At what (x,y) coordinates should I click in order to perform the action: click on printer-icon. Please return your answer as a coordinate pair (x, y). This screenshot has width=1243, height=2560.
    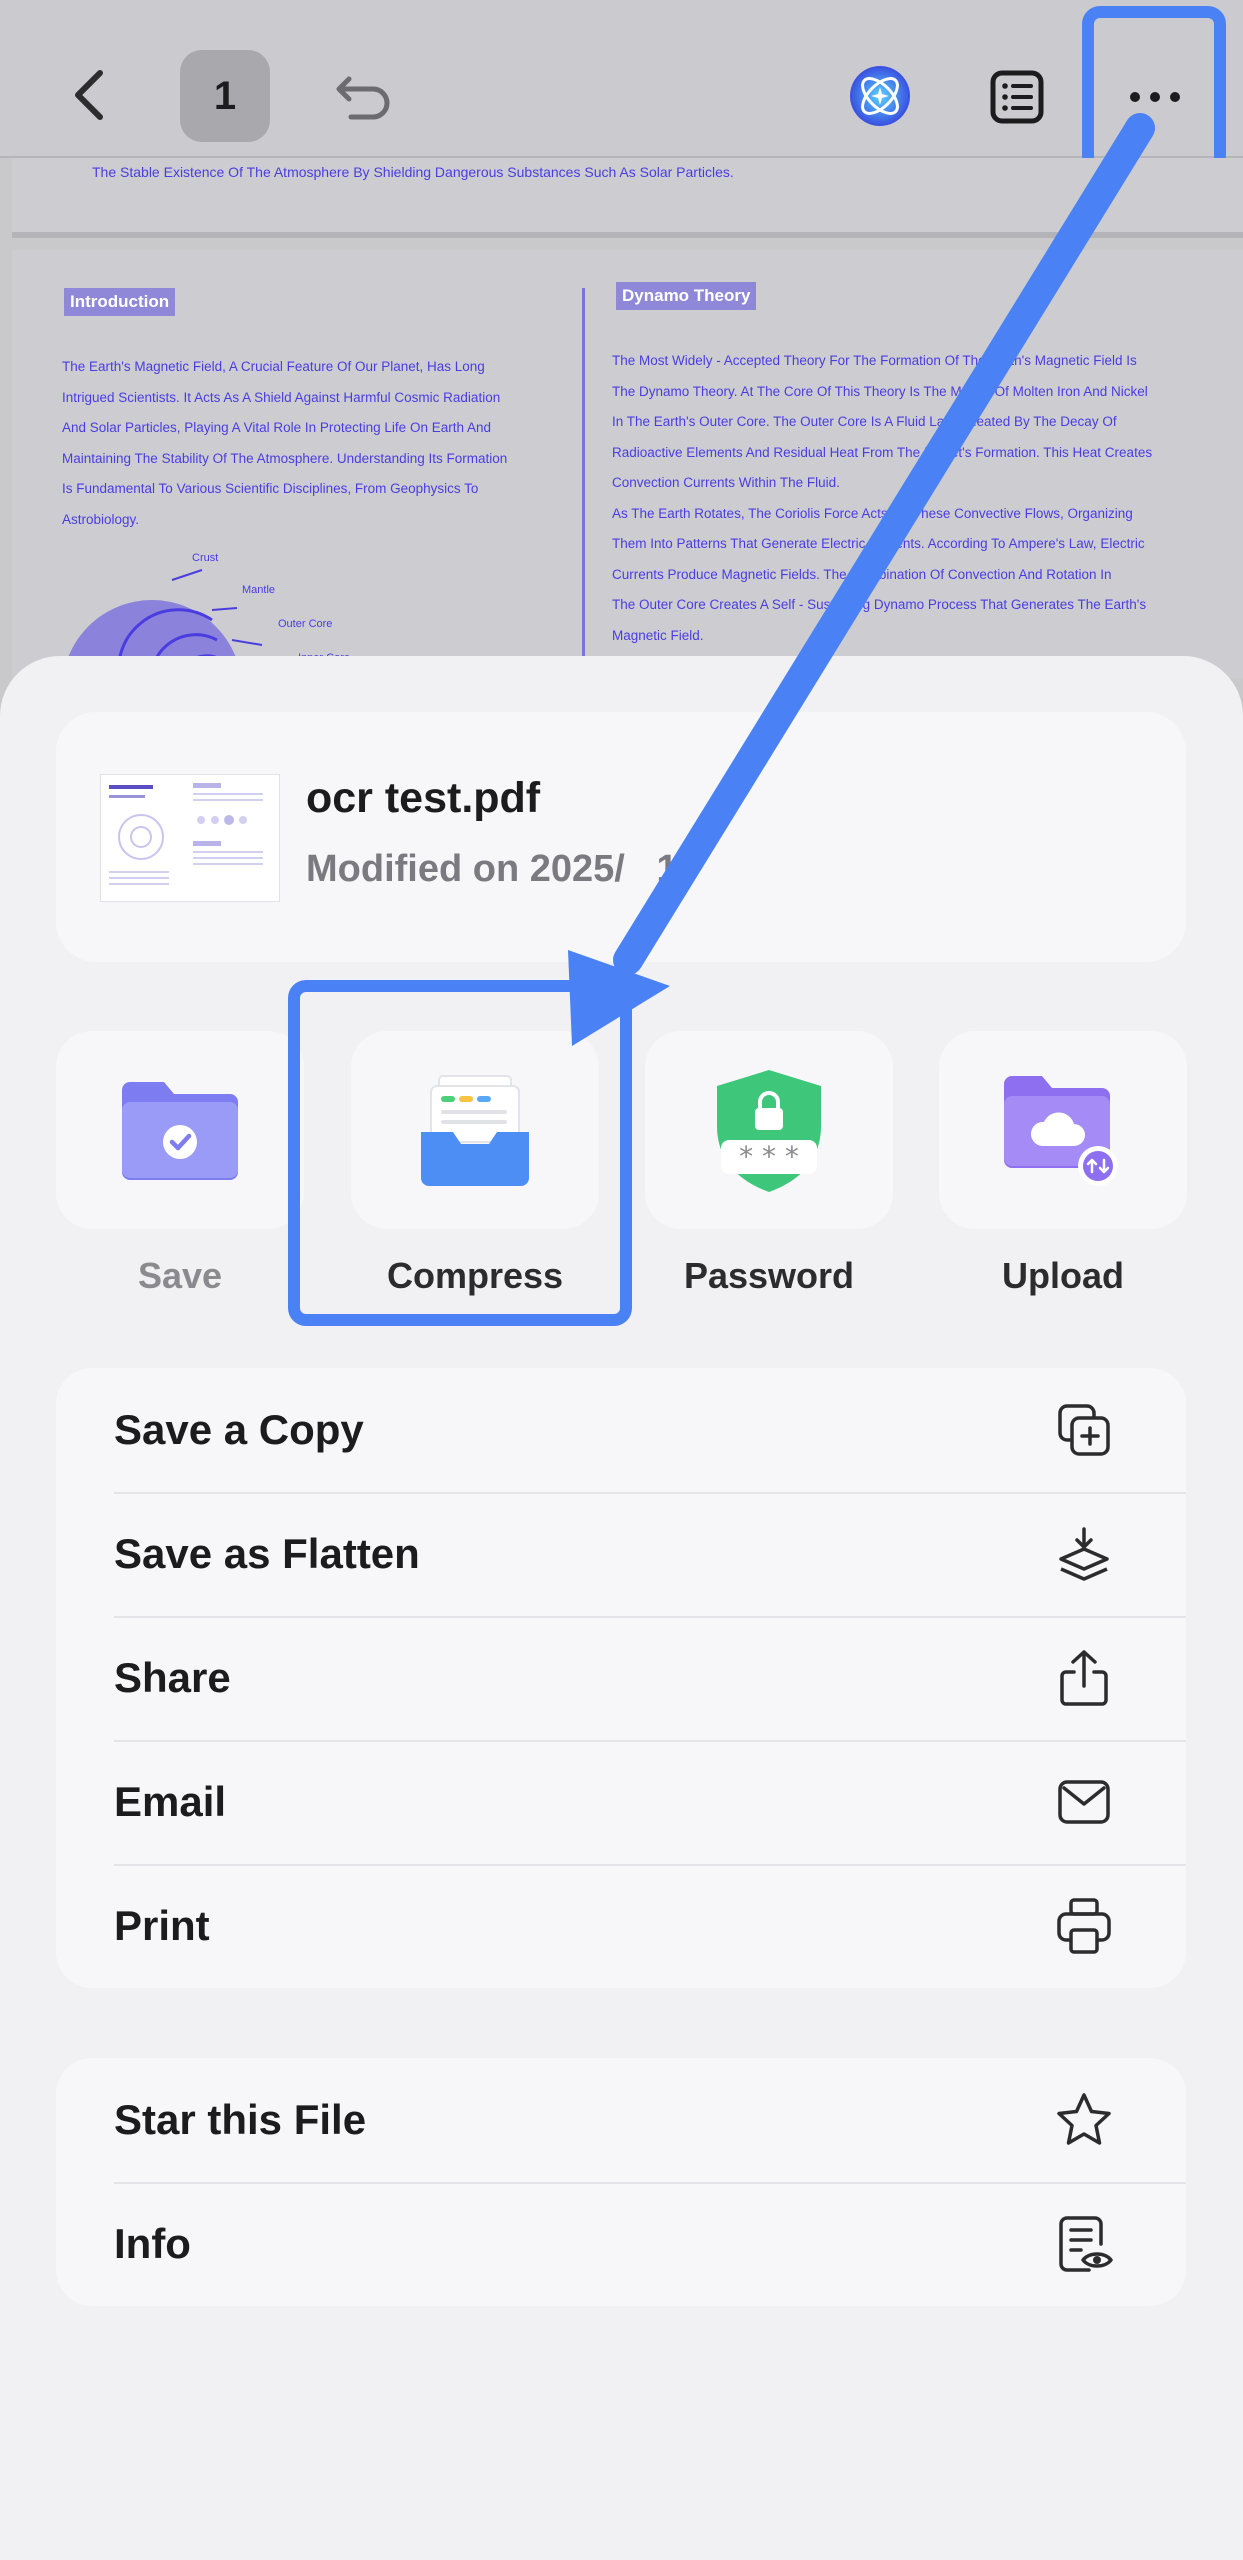
    Looking at the image, I should click on (1084, 1926).